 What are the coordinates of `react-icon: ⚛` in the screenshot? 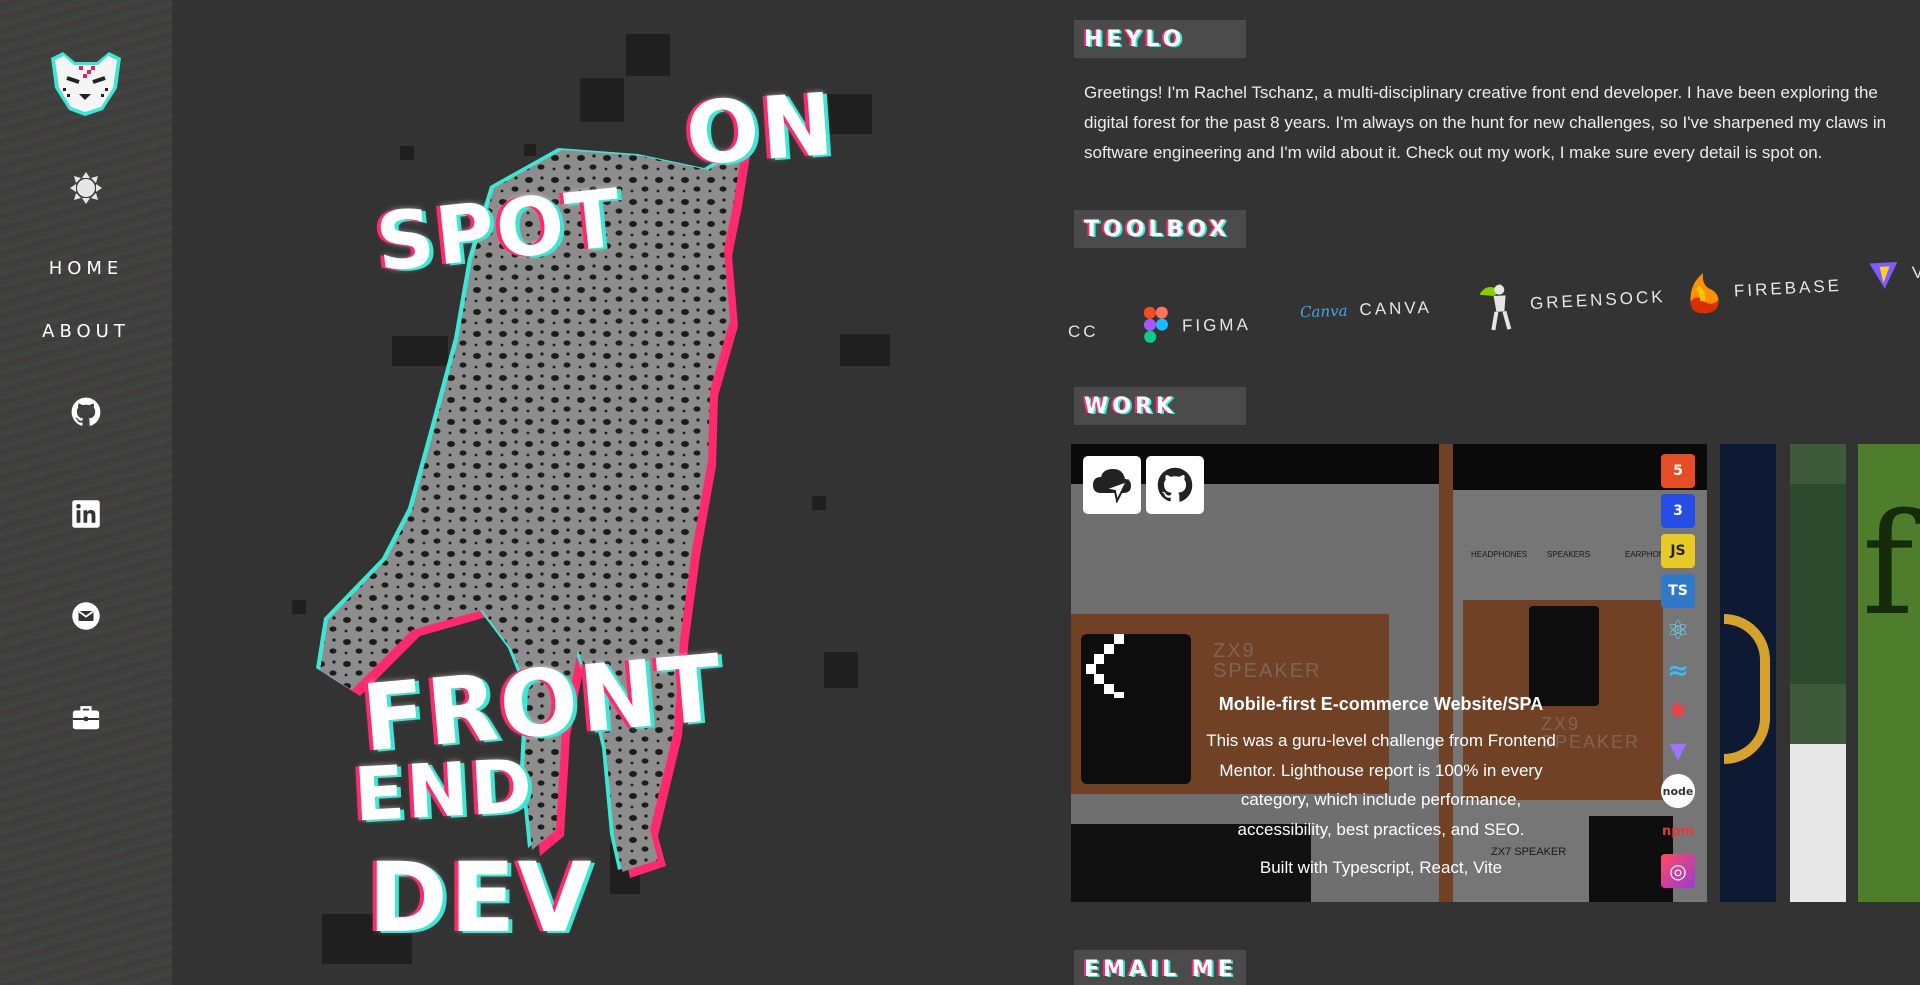 It's located at (1678, 631).